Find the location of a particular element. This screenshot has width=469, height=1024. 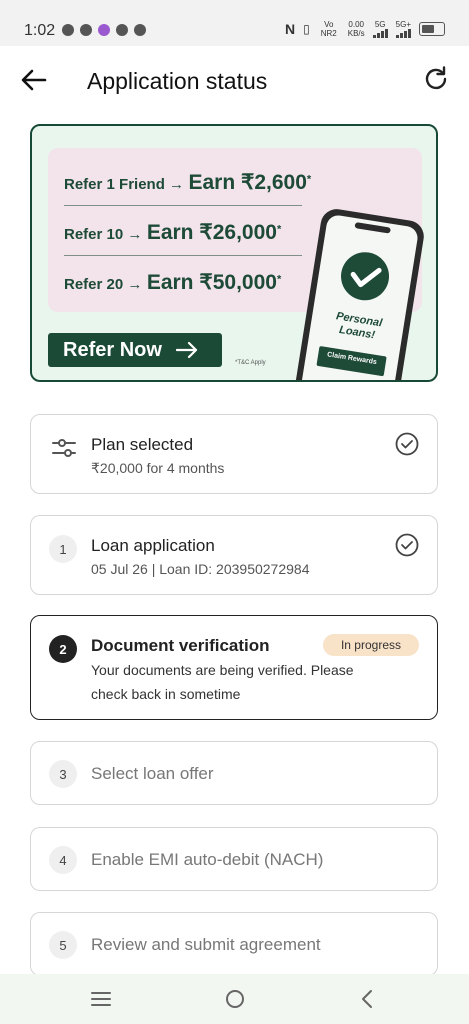

chat-icon is located at coordinates (68, 30).